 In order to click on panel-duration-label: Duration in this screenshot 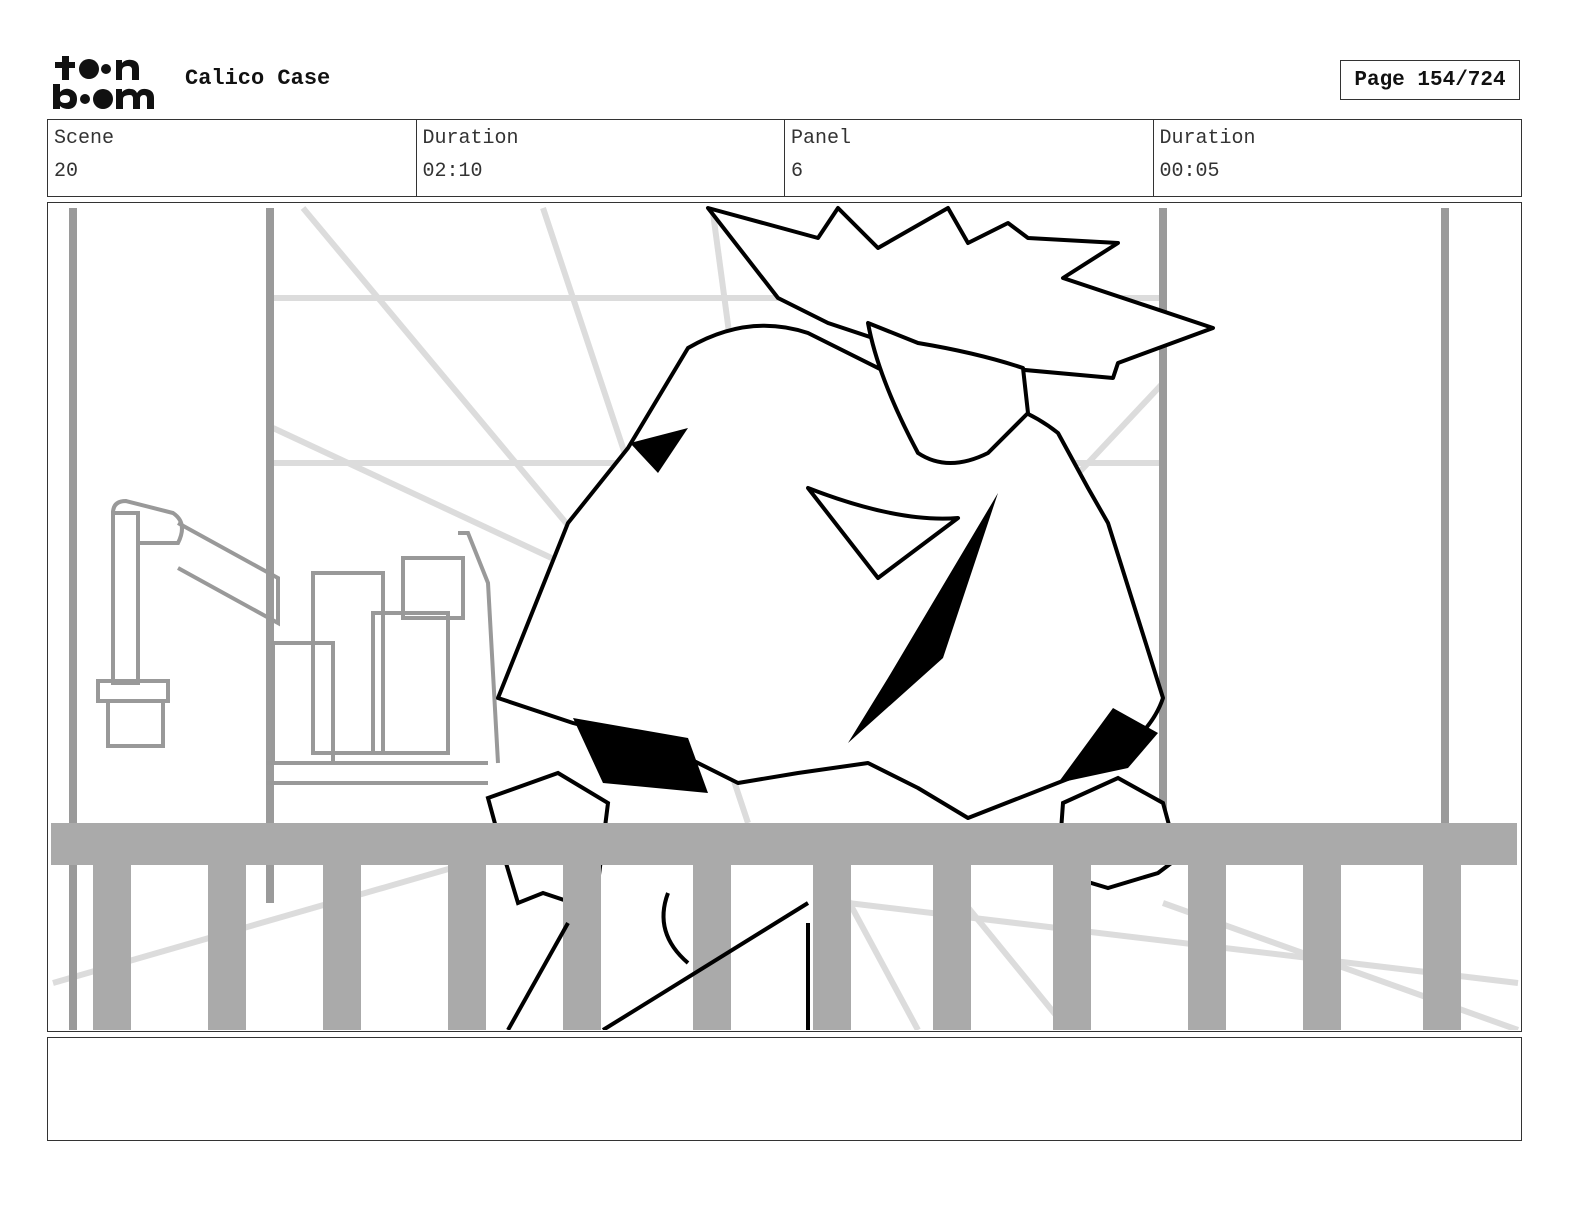, I will do `click(1207, 138)`.